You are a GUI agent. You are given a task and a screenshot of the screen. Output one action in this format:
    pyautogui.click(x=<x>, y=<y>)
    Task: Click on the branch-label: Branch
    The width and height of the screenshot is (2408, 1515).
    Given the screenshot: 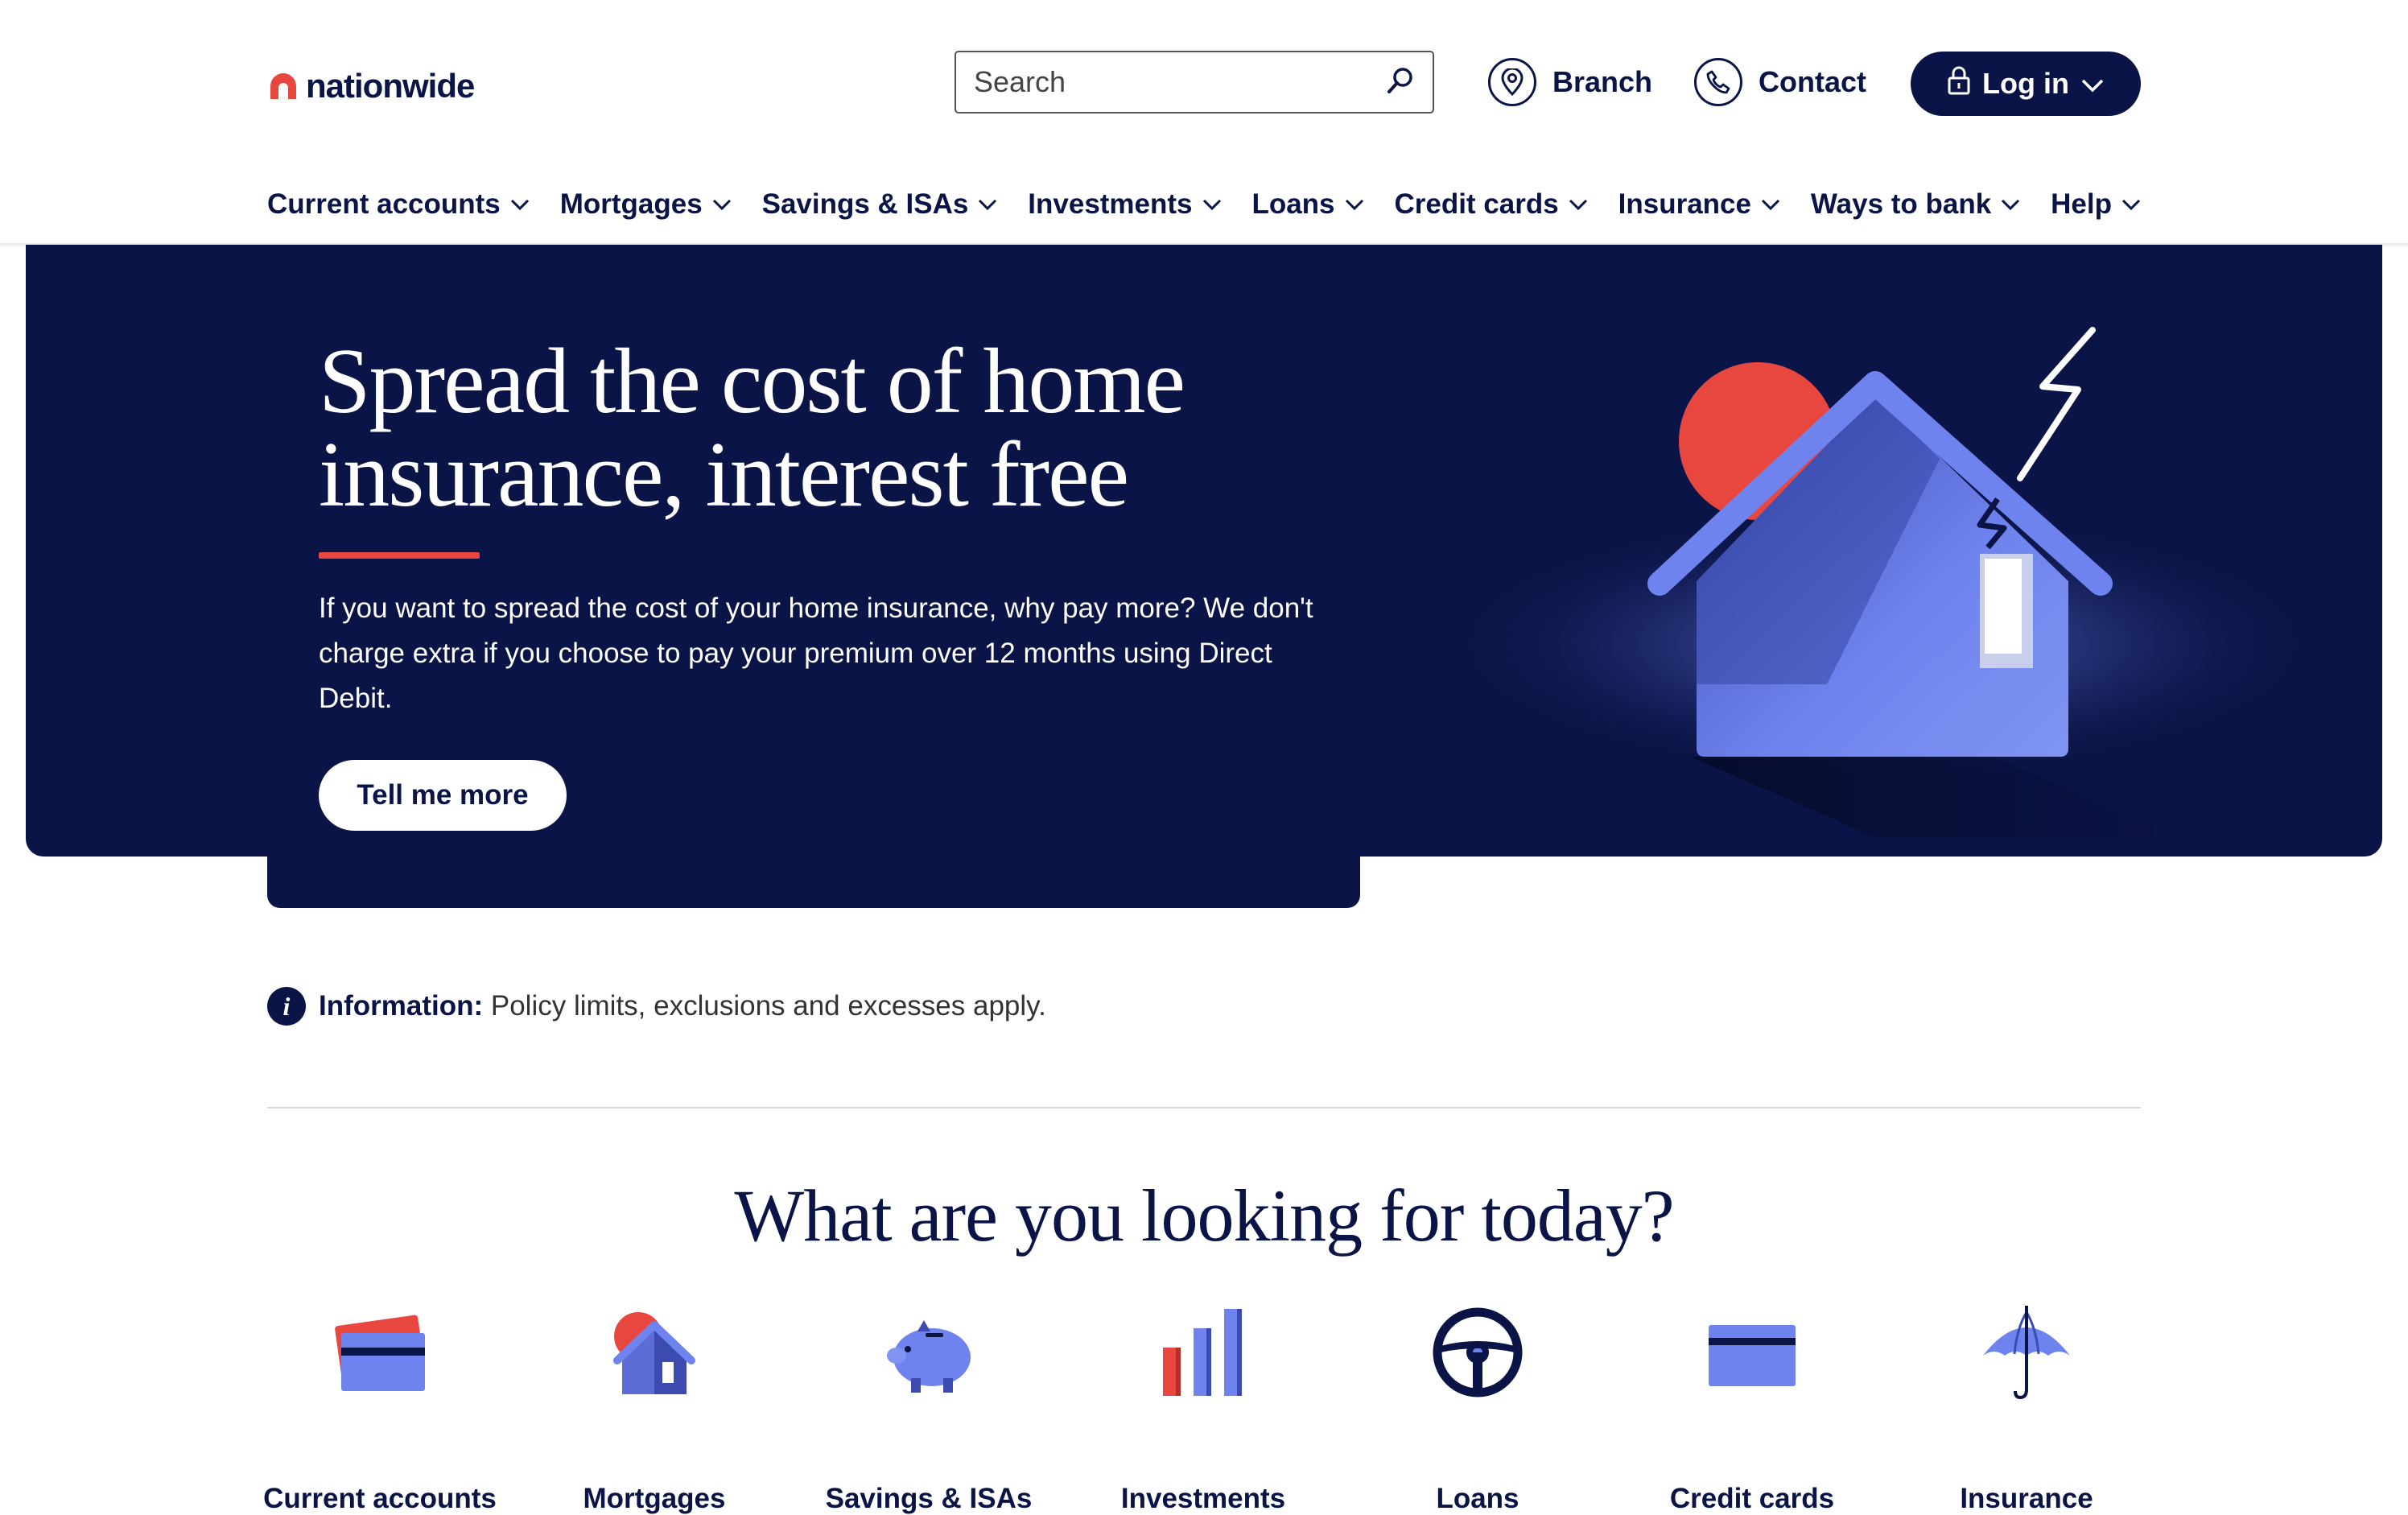 What is the action you would take?
    pyautogui.click(x=1602, y=81)
    